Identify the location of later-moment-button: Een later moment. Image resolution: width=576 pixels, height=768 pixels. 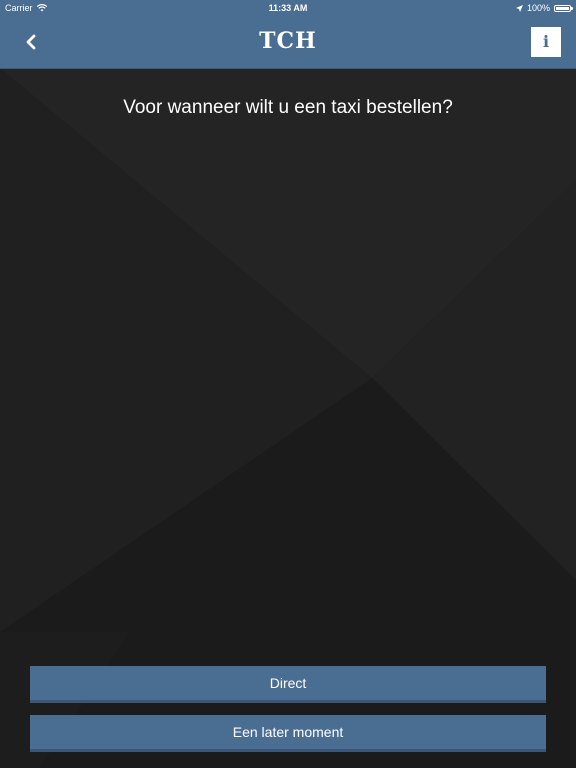
(288, 733).